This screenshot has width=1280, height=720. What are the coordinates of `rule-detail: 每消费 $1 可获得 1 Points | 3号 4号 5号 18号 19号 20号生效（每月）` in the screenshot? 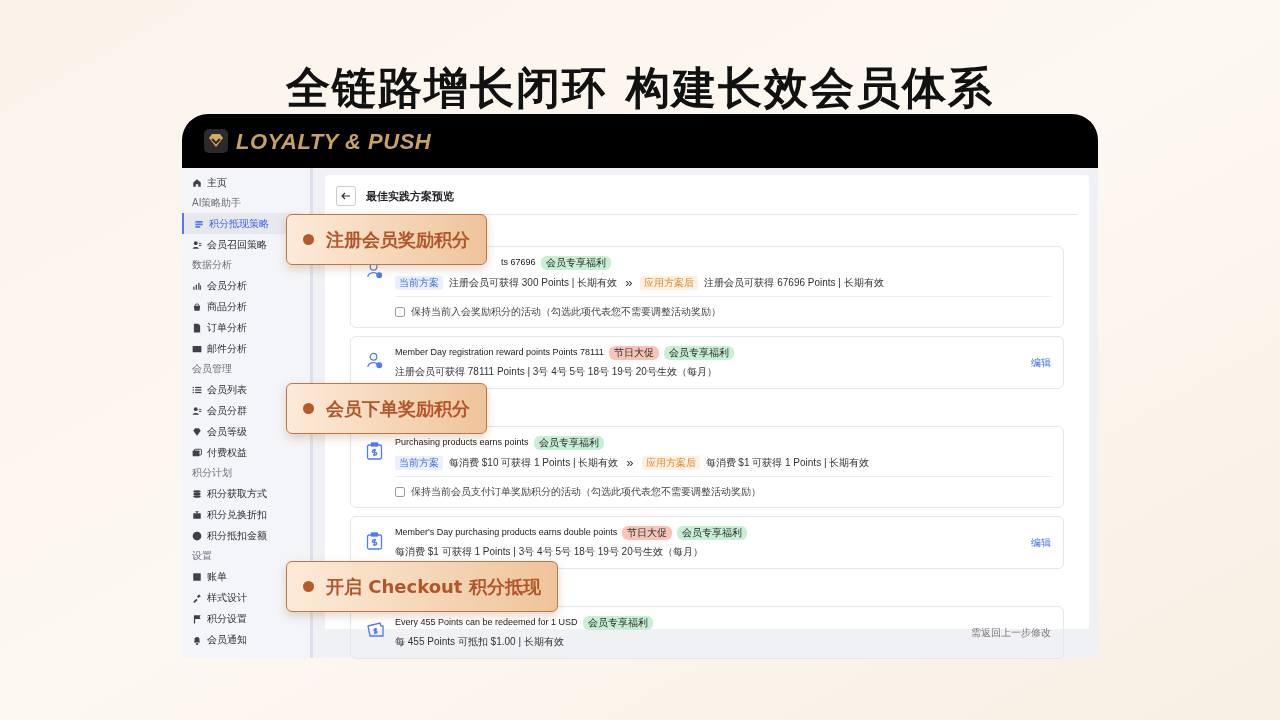 It's located at (549, 552).